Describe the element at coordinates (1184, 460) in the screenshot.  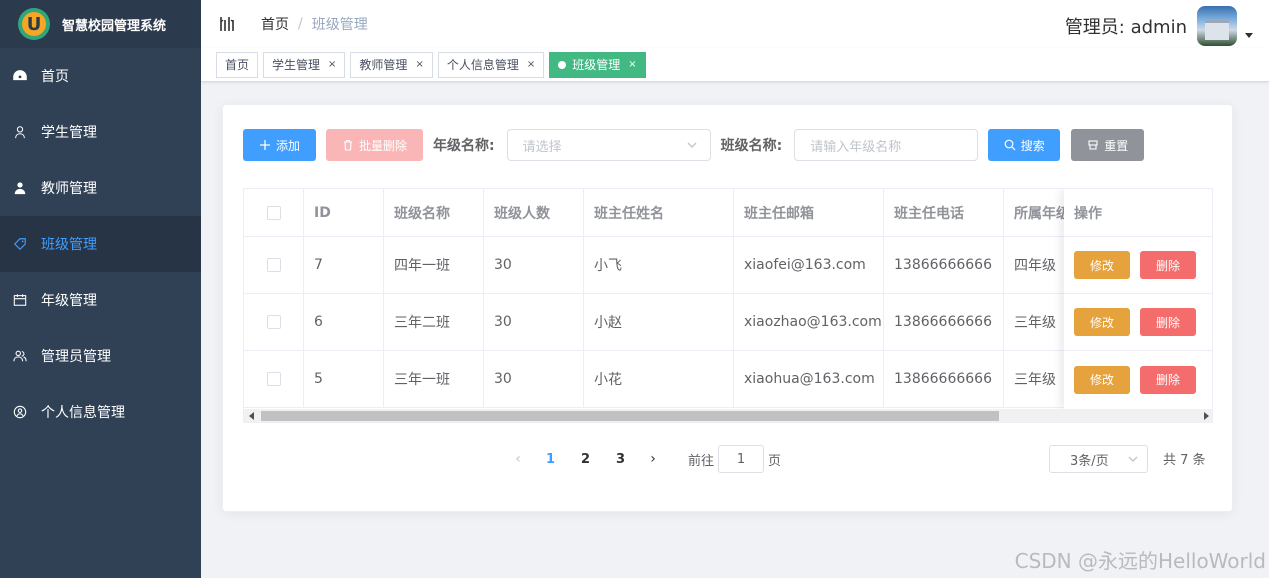
I see `total-count: 共 7 条` at that location.